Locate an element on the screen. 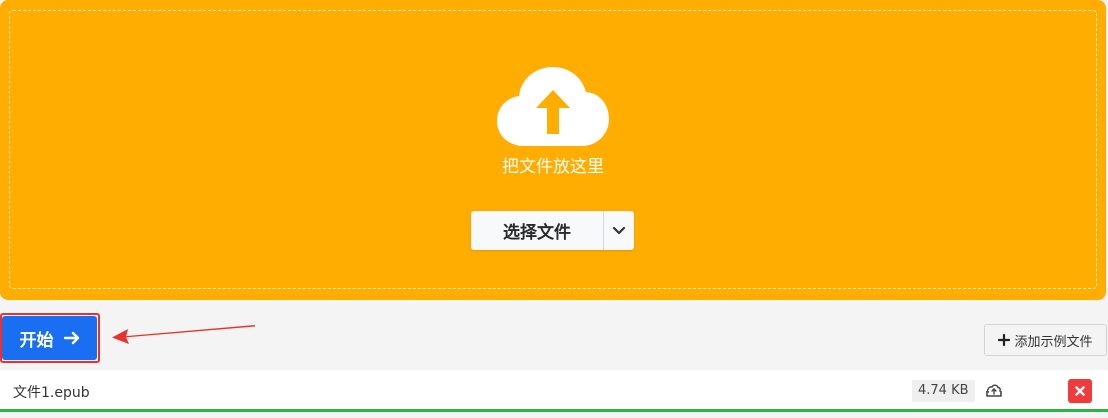 The image size is (1108, 418). cloud-upload-icon is located at coordinates (553, 106).